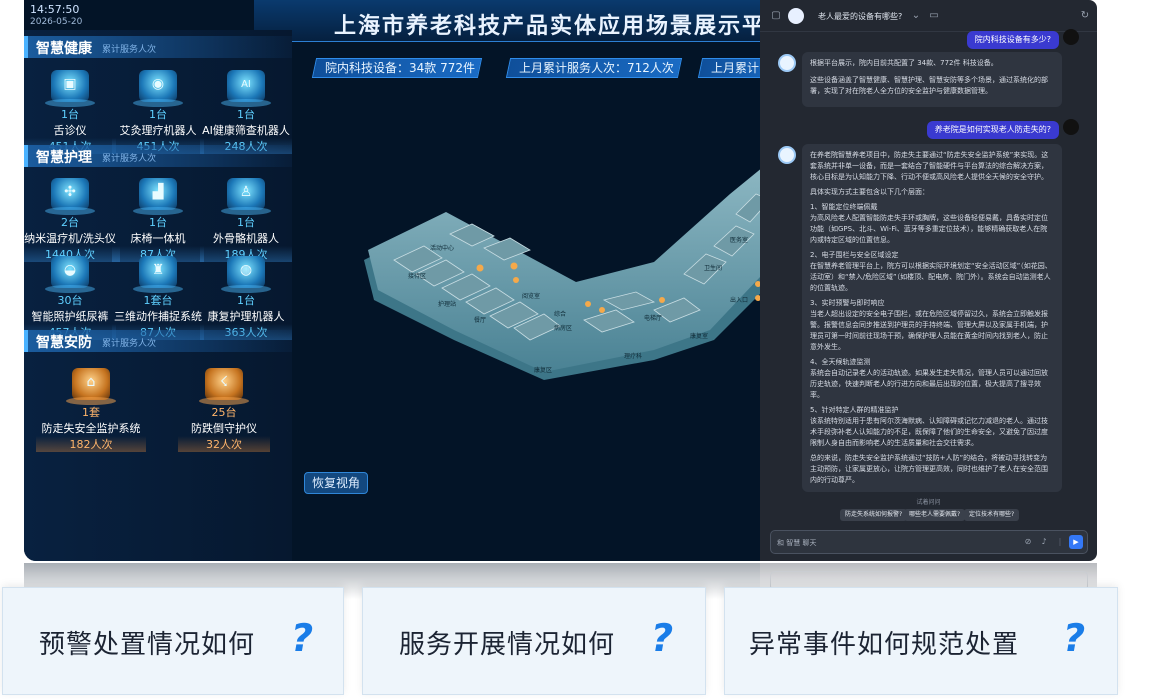  I want to click on map-label: 理疗科, so click(633, 356).